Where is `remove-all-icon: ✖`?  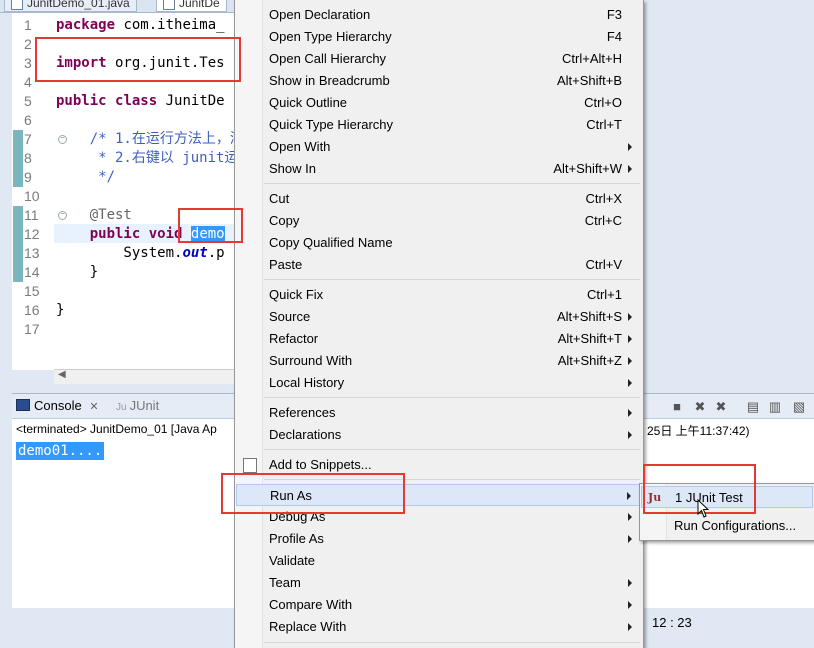
remove-all-icon: ✖ is located at coordinates (721, 407).